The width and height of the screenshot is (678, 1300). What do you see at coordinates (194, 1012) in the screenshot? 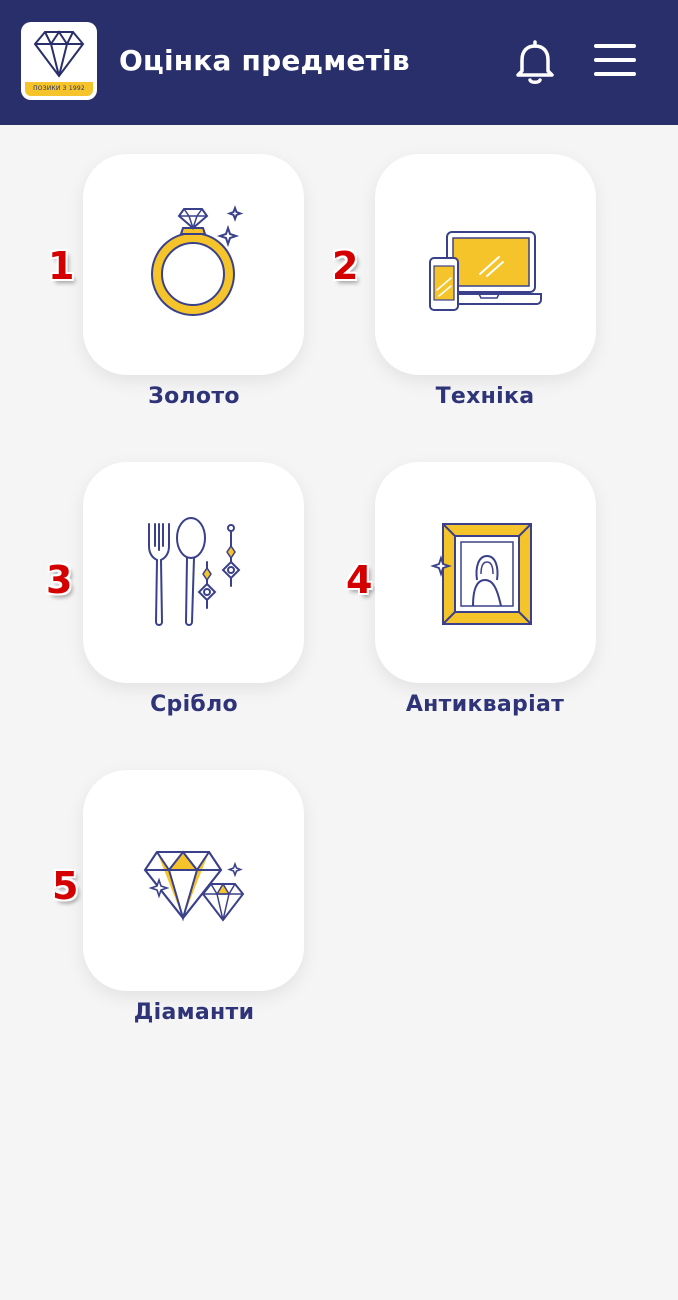
I see `category-label-diamonds: Діаманти` at bounding box center [194, 1012].